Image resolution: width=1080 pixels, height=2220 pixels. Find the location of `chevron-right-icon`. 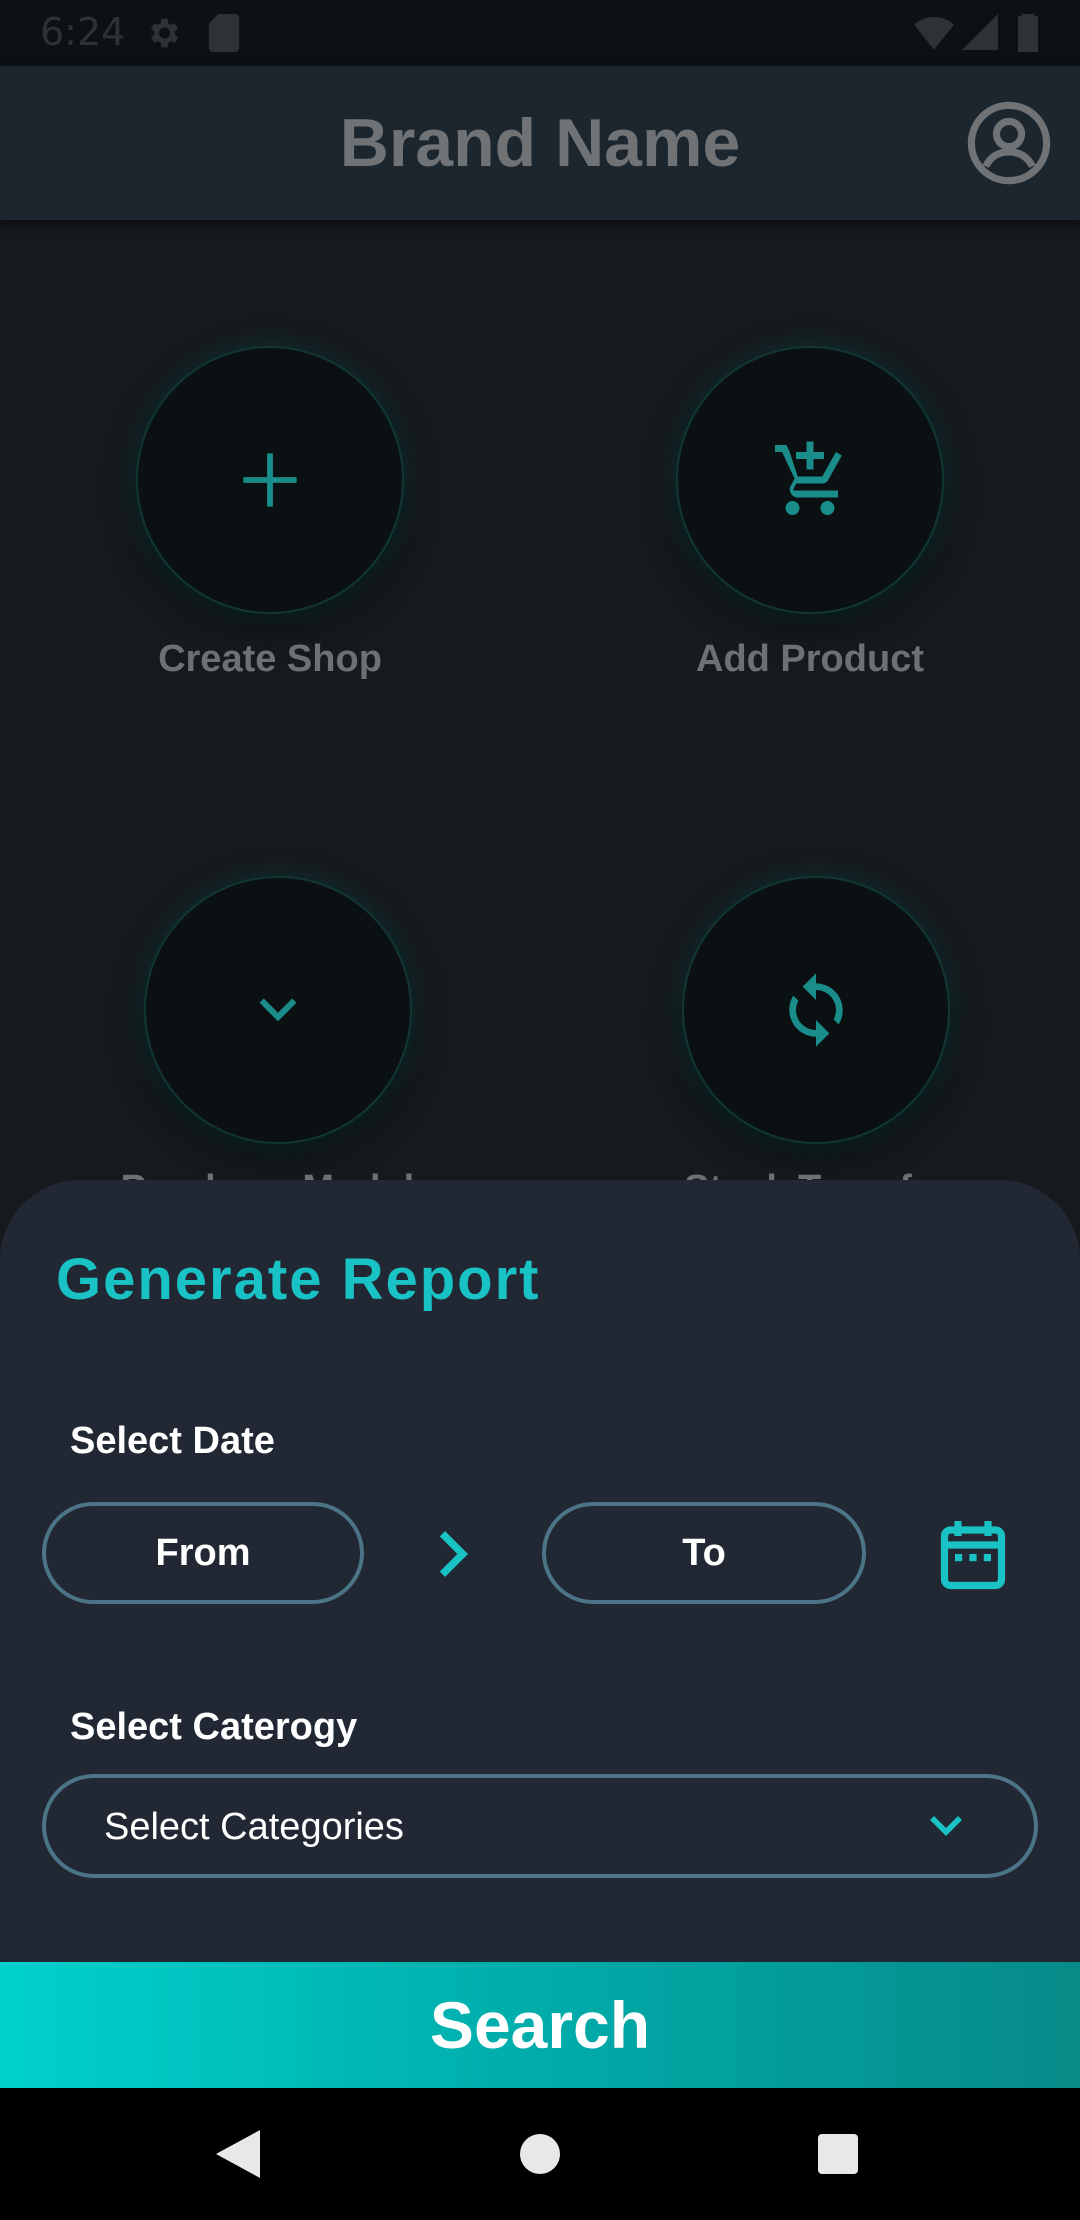

chevron-right-icon is located at coordinates (453, 1554).